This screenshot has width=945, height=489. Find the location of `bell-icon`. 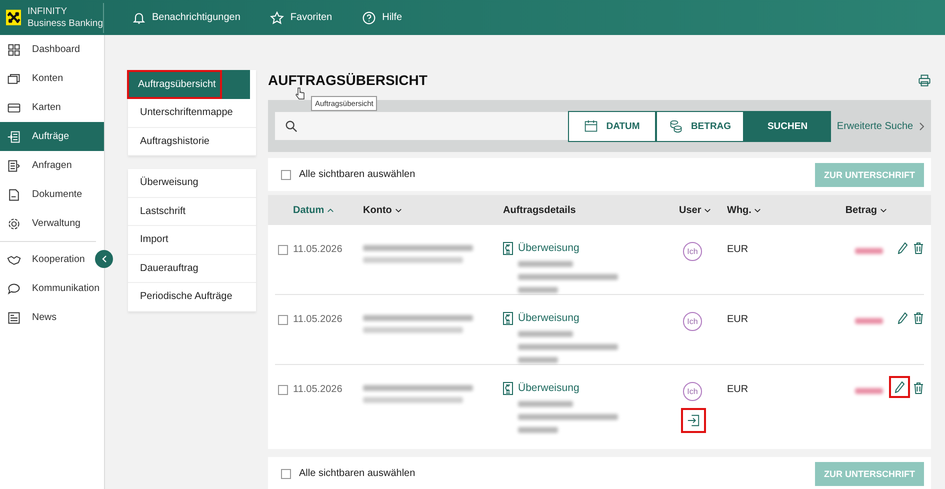

bell-icon is located at coordinates (139, 17).